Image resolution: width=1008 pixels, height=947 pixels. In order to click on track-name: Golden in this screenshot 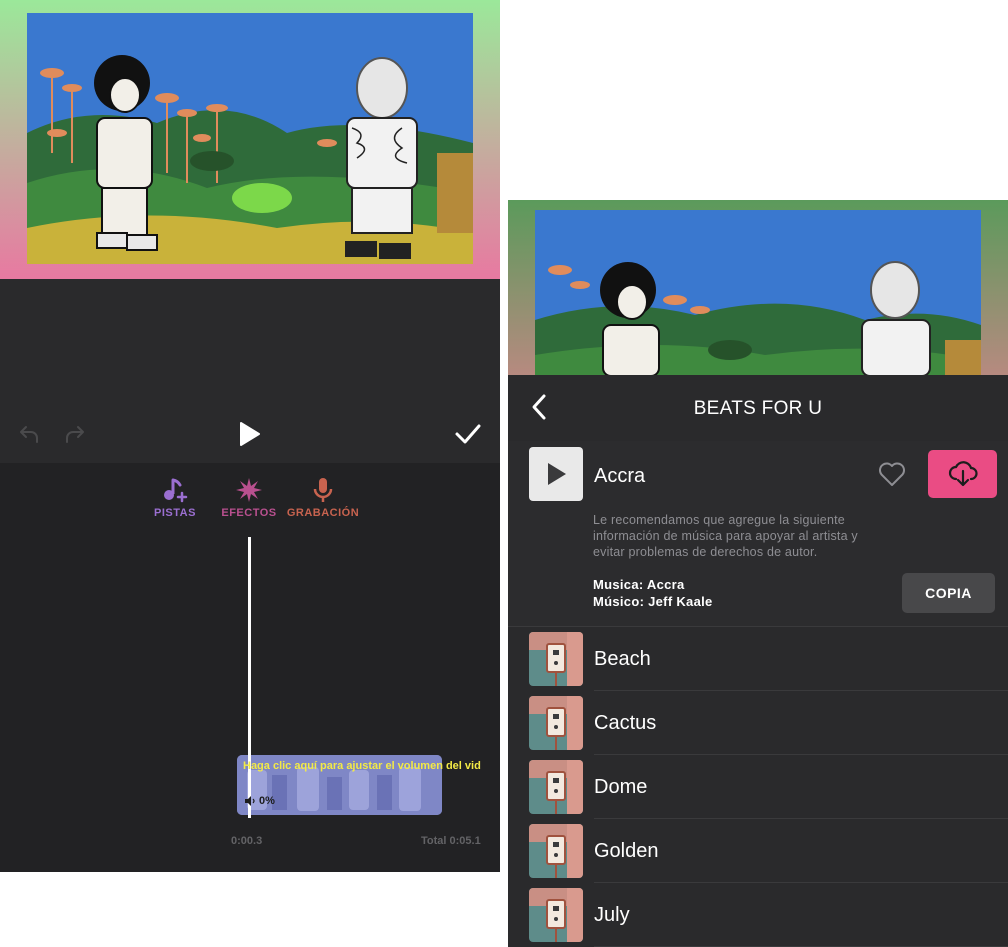, I will do `click(626, 851)`.